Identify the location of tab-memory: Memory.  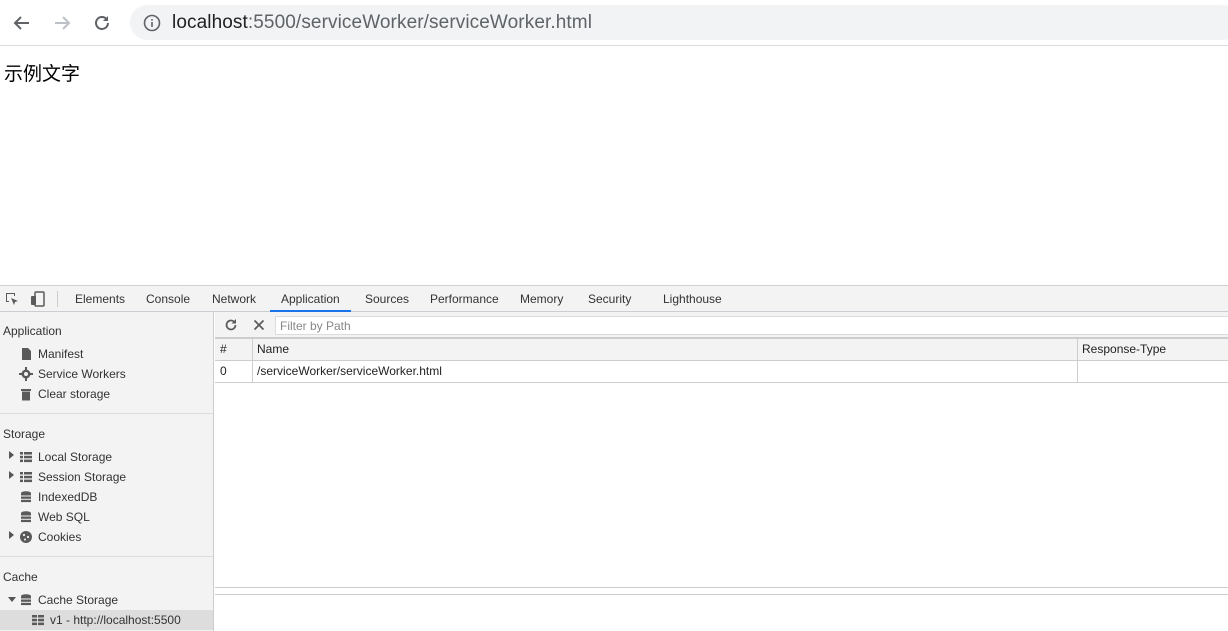
(541, 299).